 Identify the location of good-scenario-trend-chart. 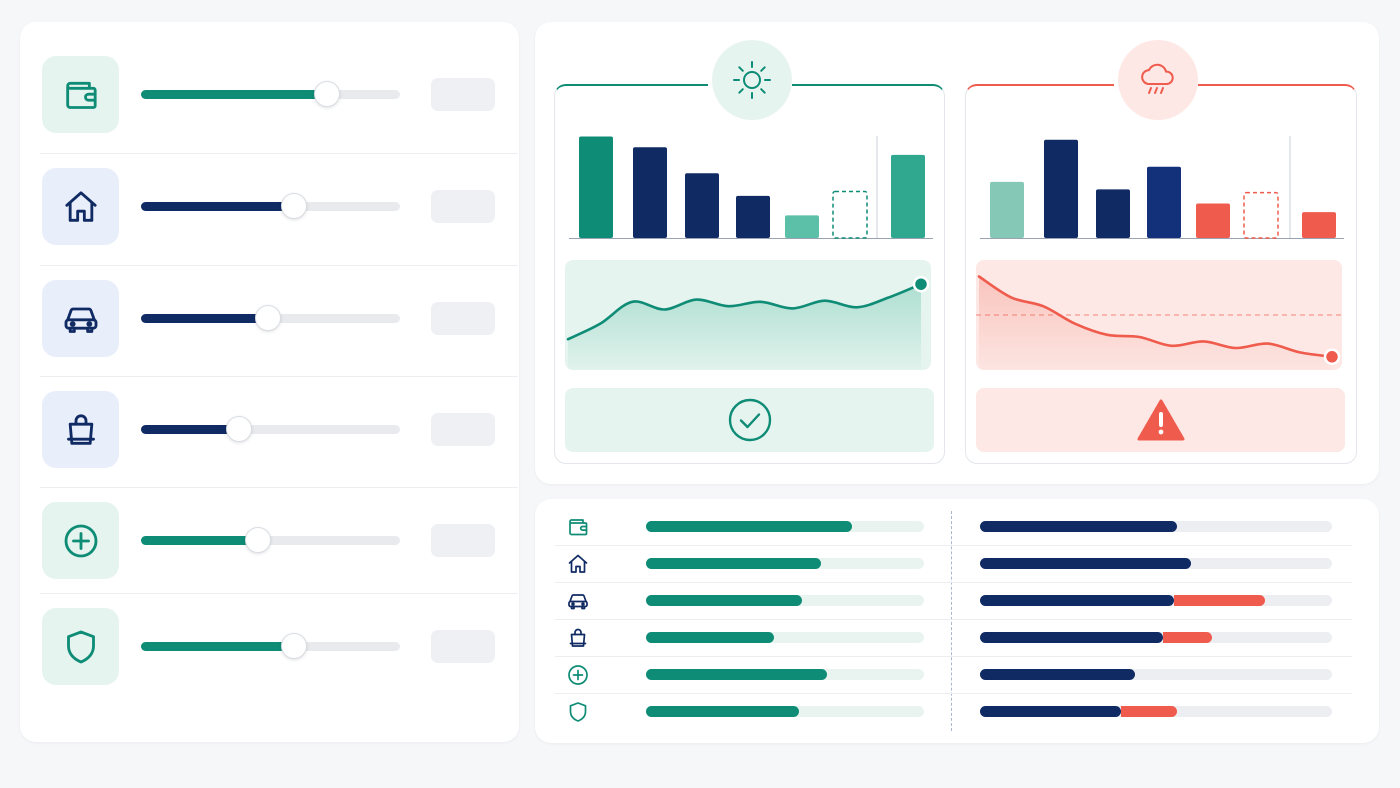
(748, 315).